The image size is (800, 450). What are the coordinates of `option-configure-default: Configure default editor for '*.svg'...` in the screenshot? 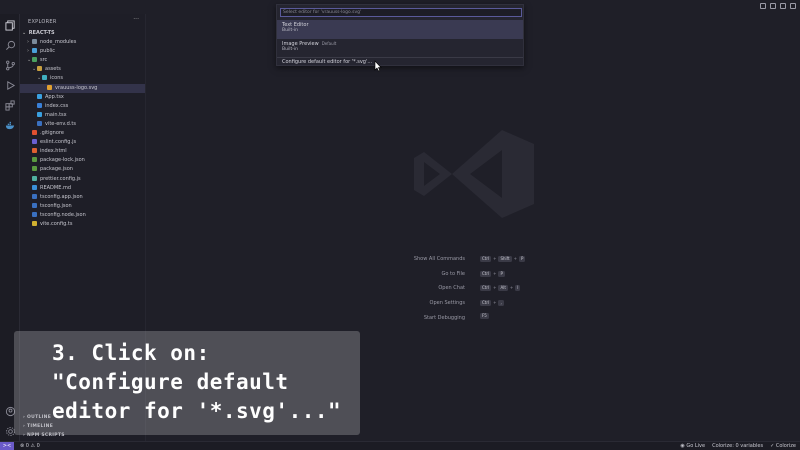 It's located at (400, 61).